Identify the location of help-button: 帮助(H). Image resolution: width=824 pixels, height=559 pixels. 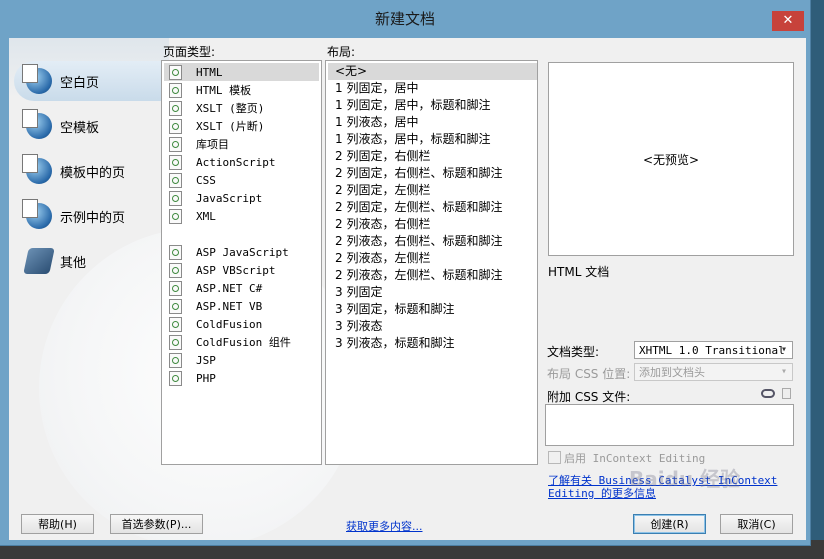
(57, 524).